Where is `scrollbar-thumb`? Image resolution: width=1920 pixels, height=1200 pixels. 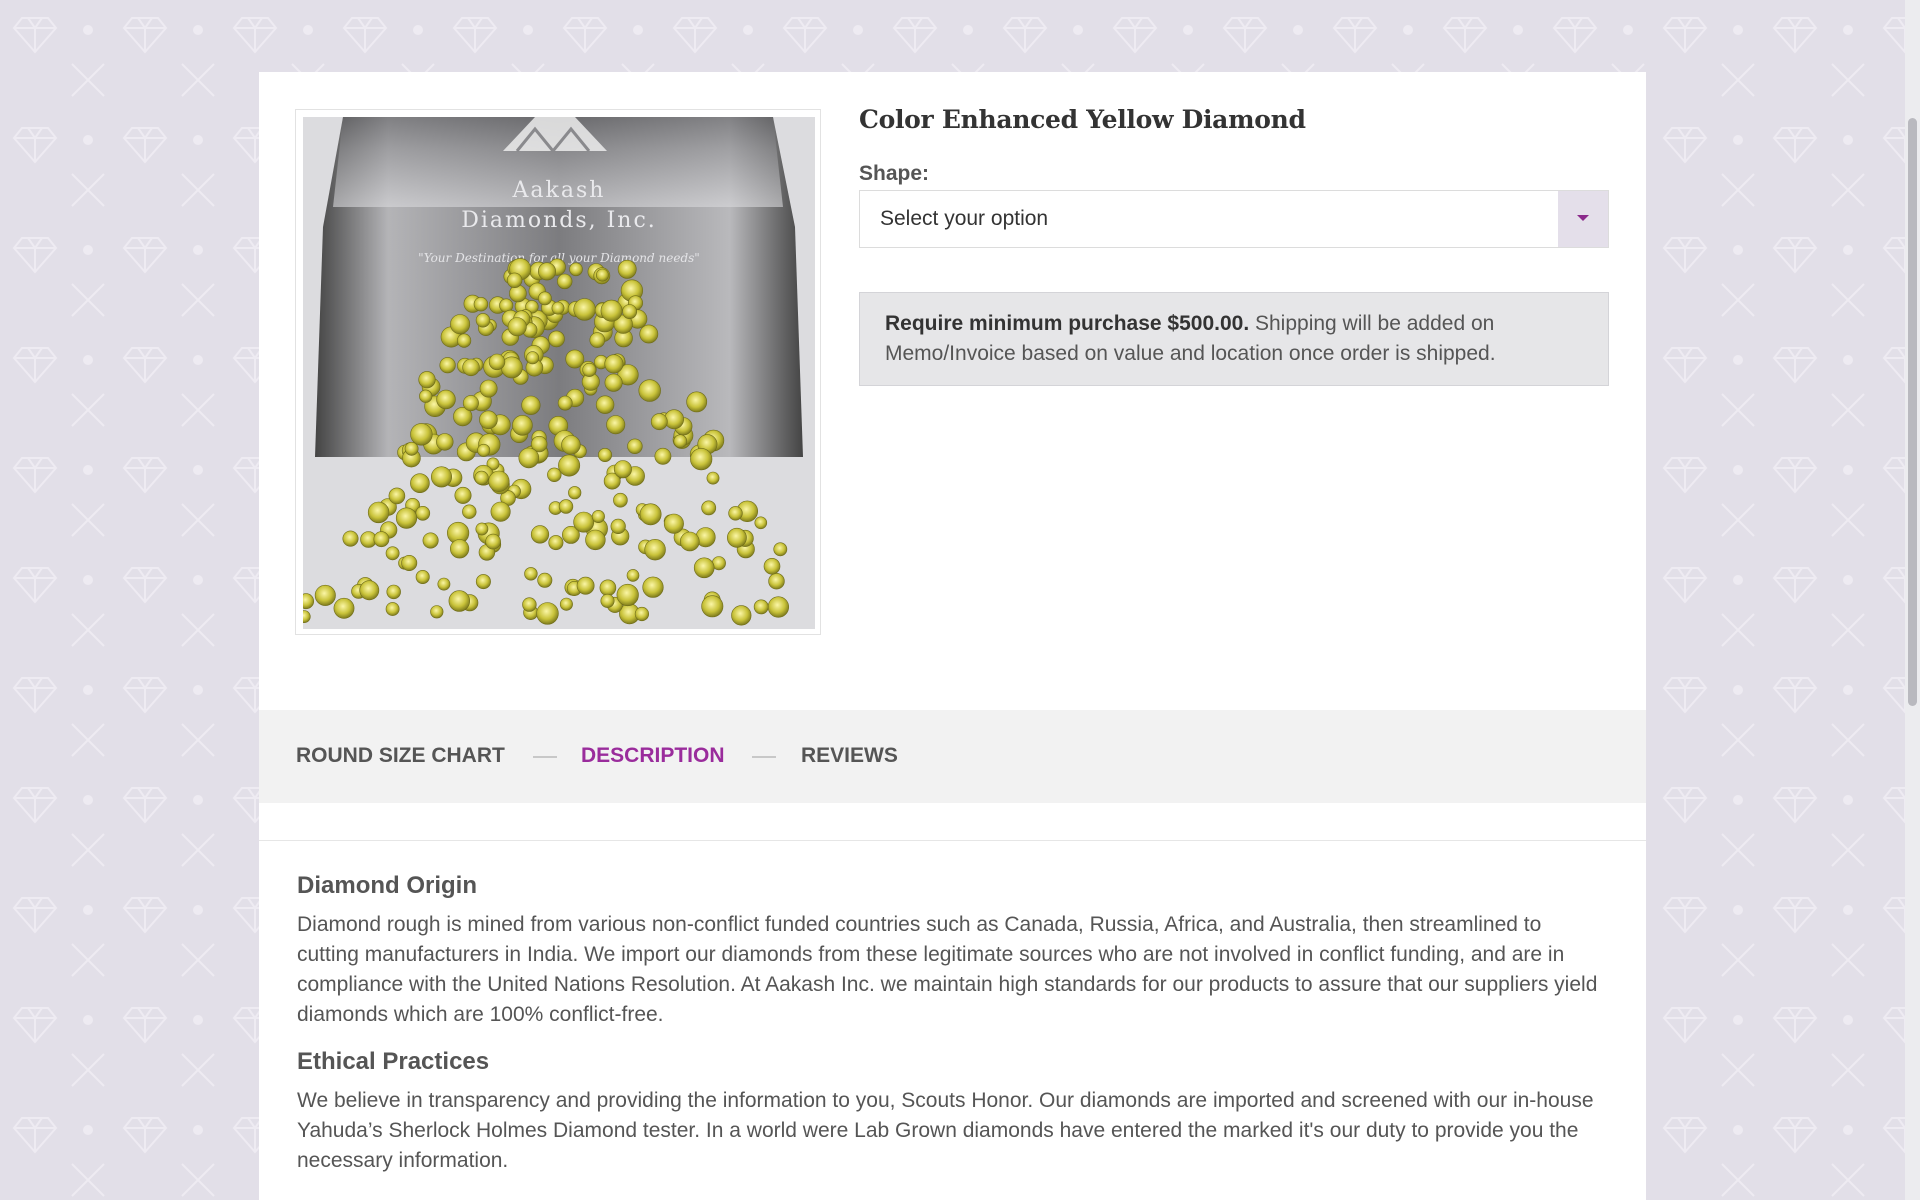 scrollbar-thumb is located at coordinates (1912, 412).